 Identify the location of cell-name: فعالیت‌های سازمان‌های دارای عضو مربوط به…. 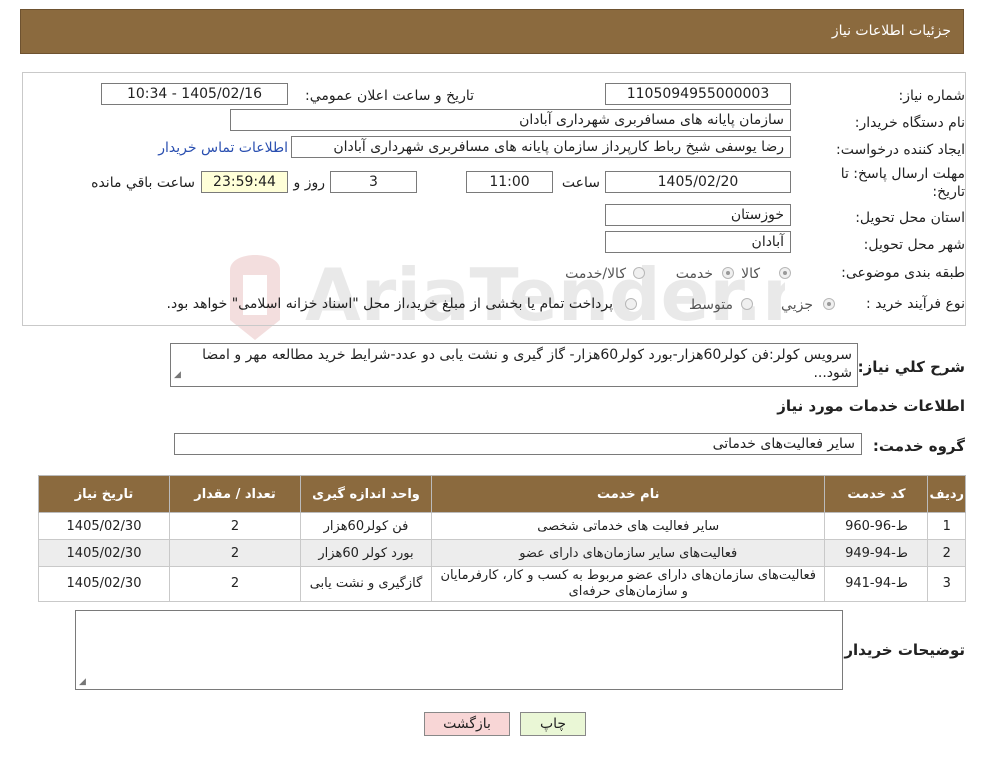
(628, 584).